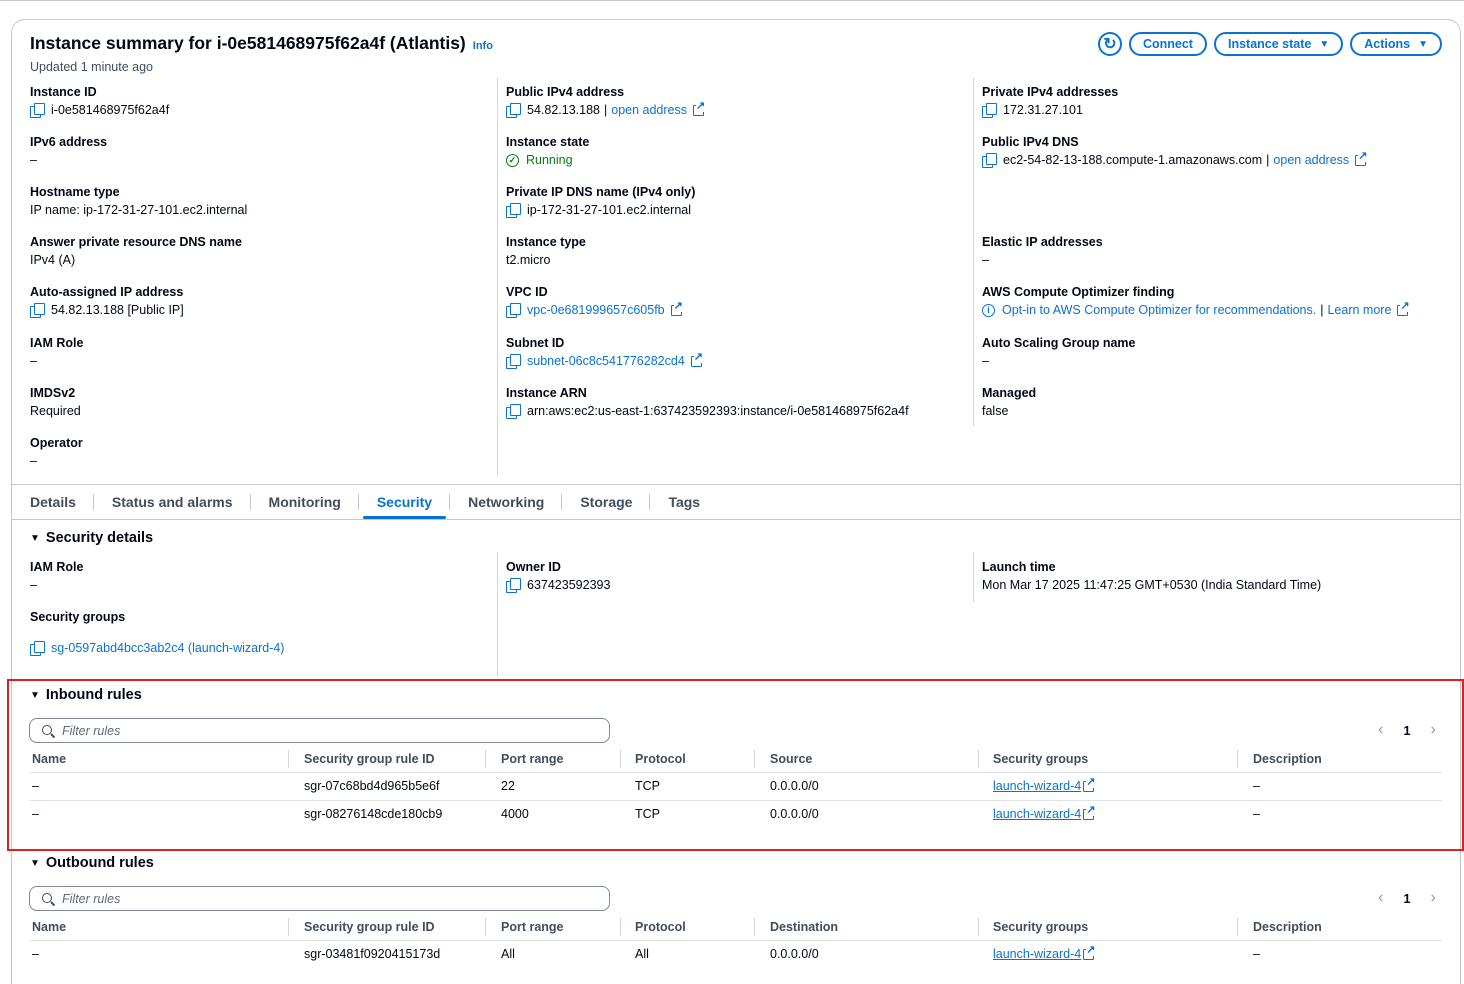  I want to click on inbound-filter-input: Filter rules, so click(319, 730).